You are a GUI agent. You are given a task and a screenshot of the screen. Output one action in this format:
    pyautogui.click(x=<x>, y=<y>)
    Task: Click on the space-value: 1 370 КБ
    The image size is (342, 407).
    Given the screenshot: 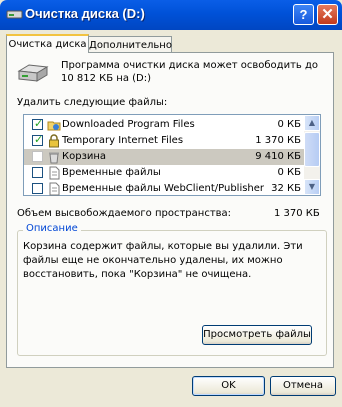 What is the action you would take?
    pyautogui.click(x=297, y=213)
    